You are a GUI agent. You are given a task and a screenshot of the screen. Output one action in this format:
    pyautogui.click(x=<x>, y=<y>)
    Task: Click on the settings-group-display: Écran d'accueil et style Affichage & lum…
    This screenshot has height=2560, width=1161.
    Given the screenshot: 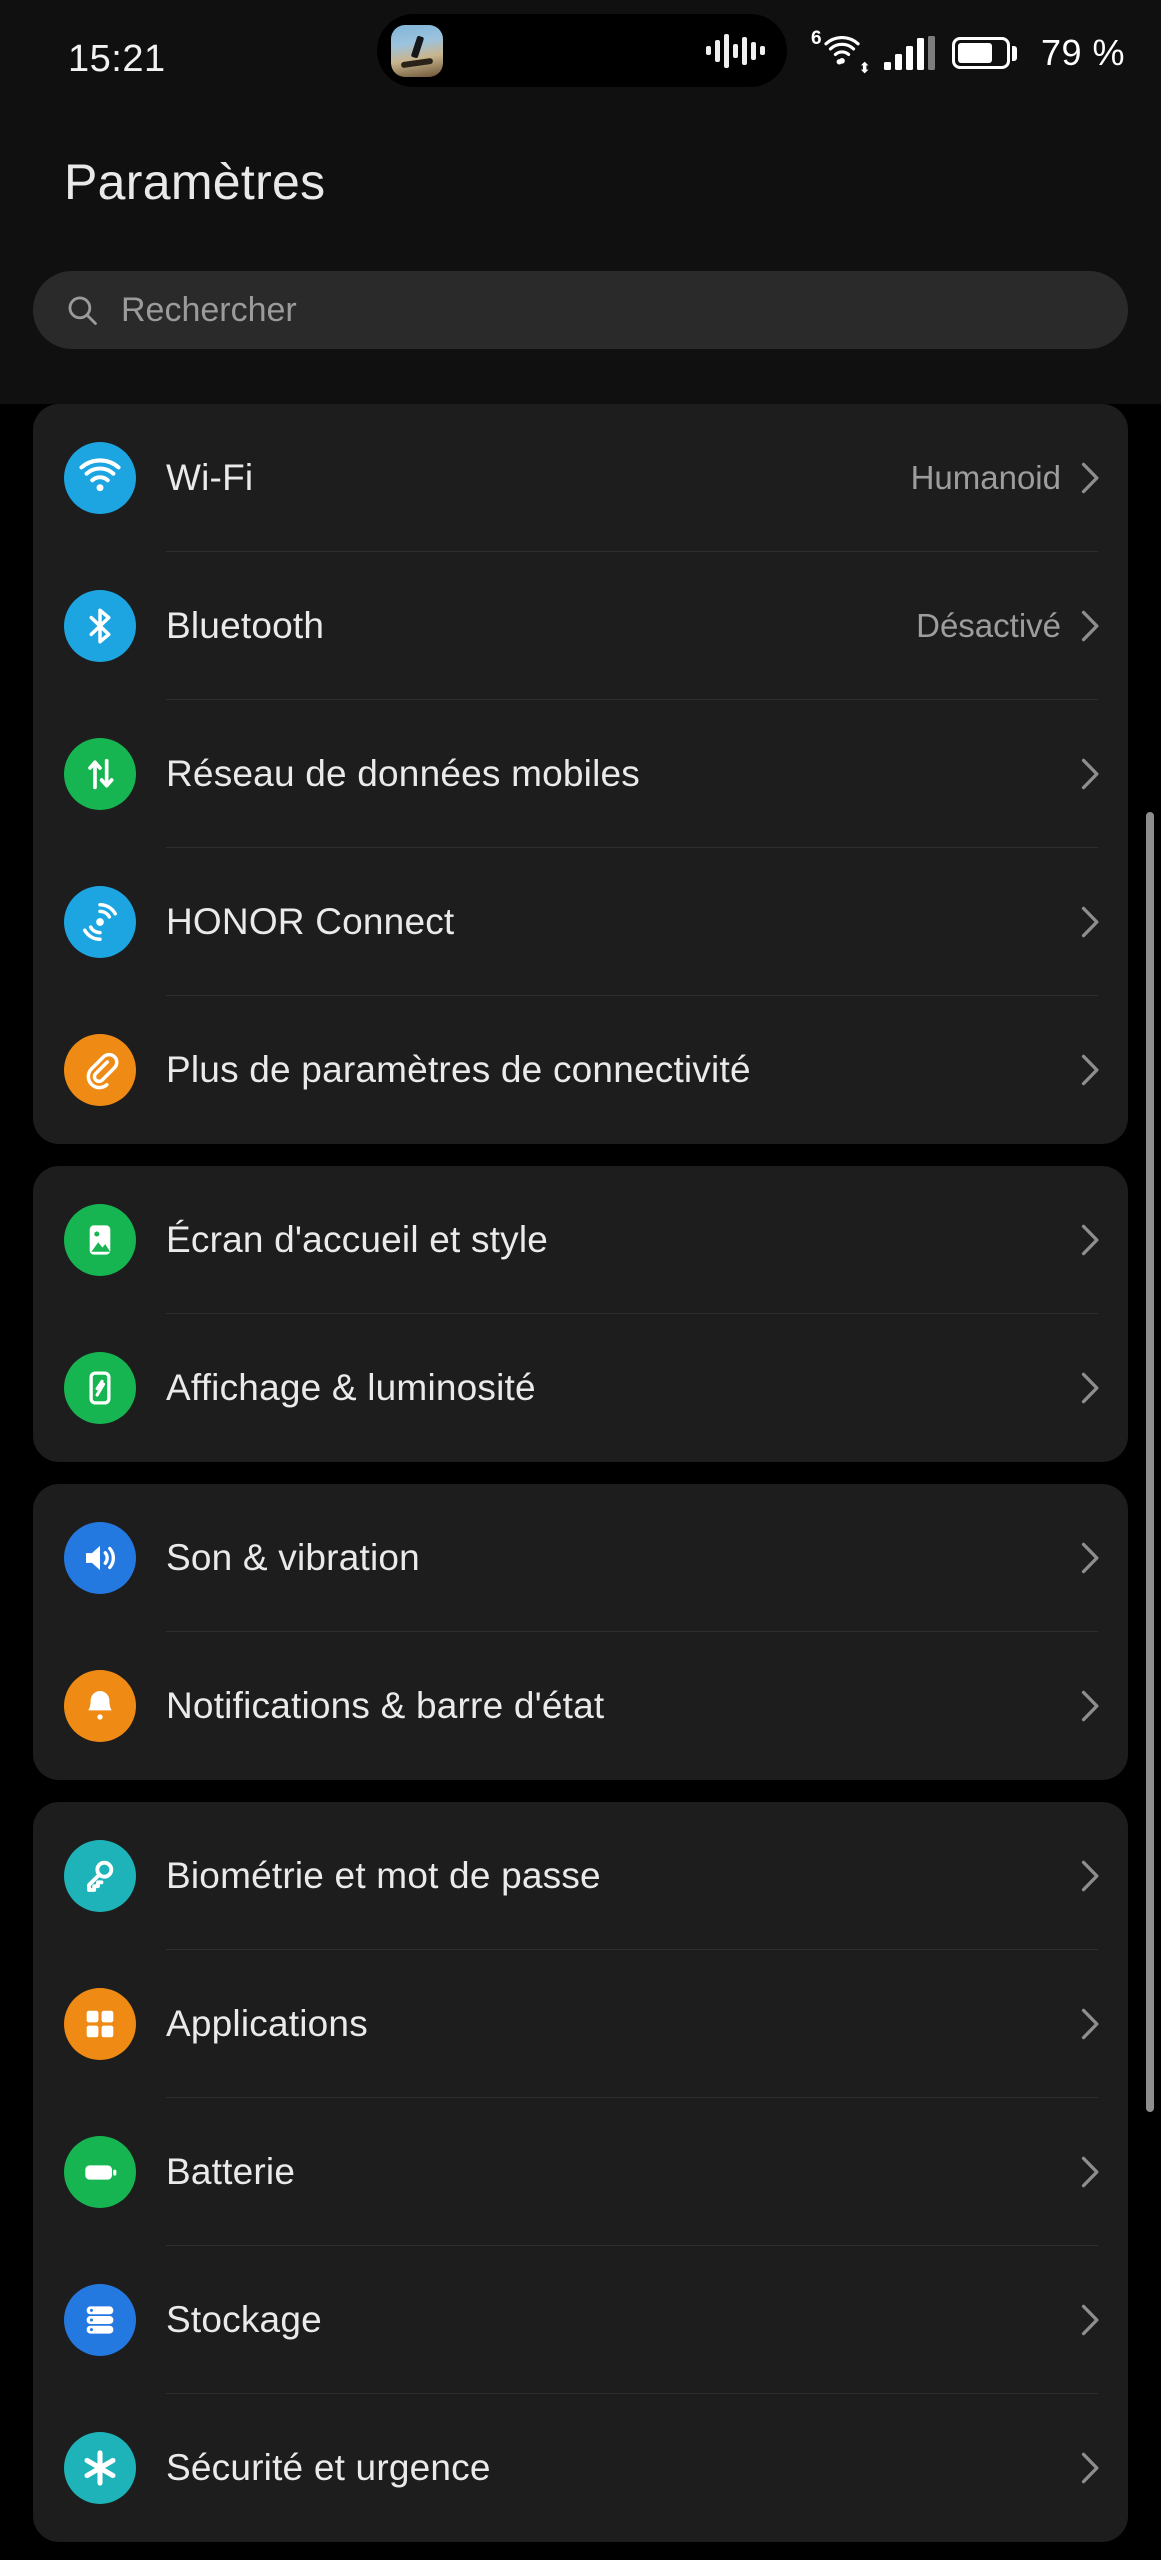 What is the action you would take?
    pyautogui.click(x=580, y=1314)
    